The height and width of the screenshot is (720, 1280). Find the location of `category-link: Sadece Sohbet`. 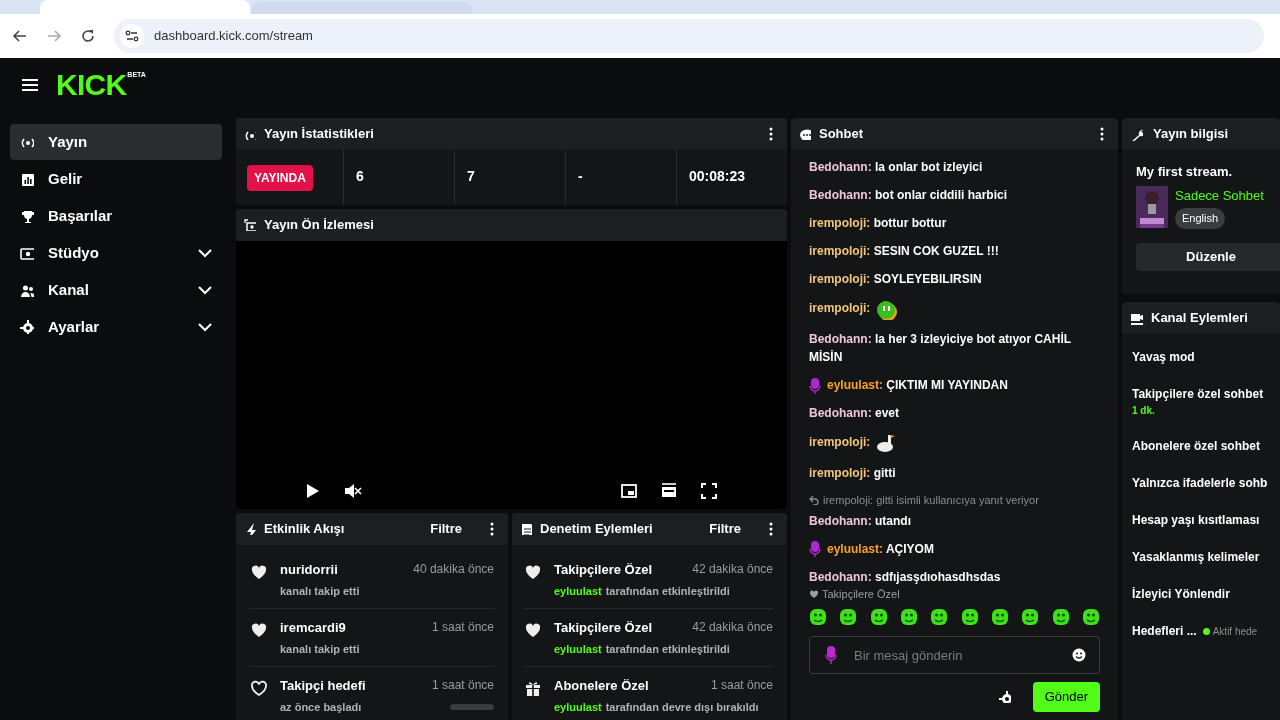

category-link: Sadece Sohbet is located at coordinates (1219, 195).